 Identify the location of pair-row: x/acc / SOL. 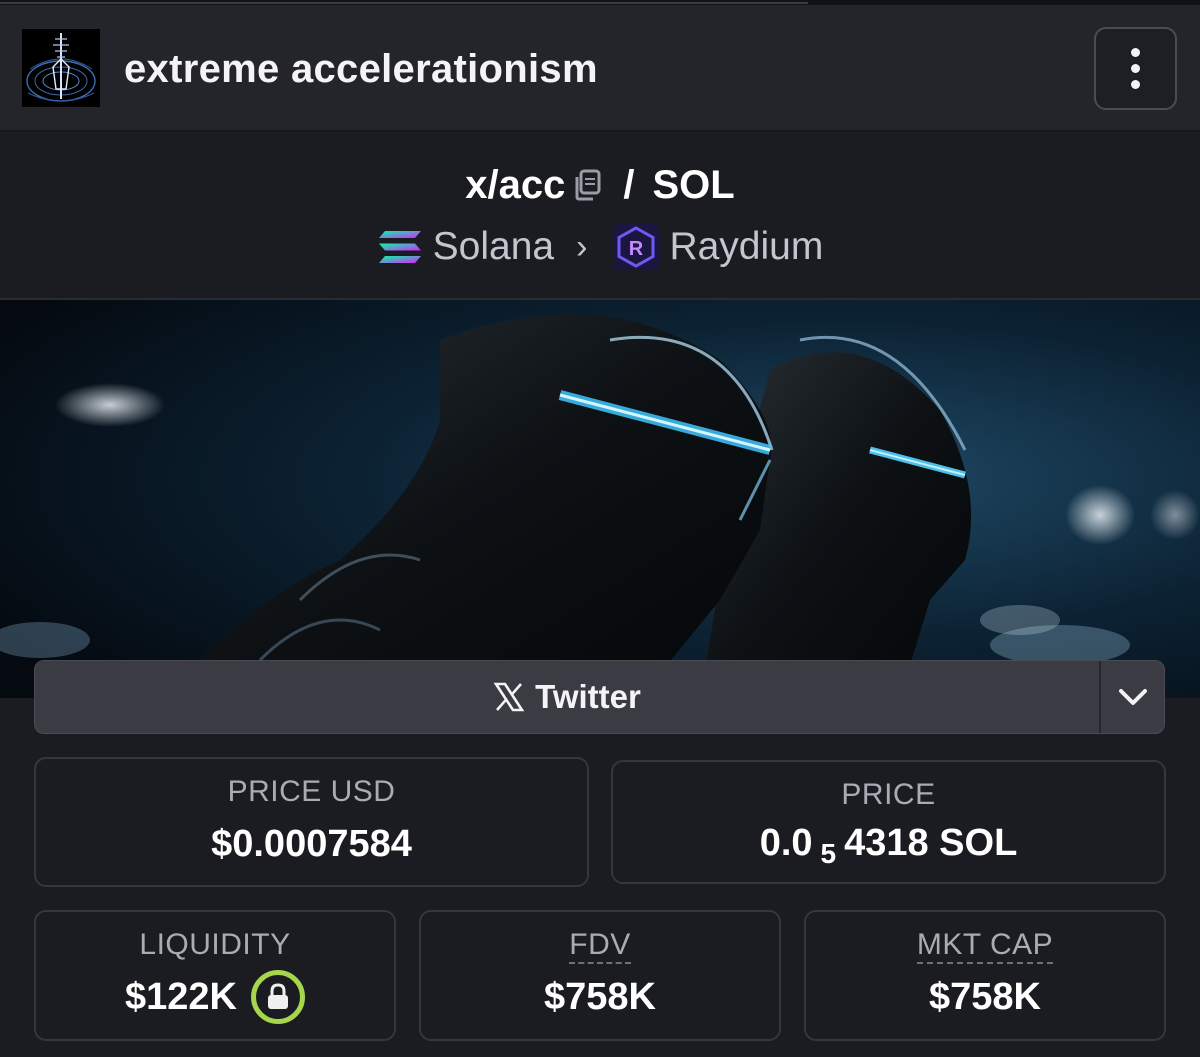
(600, 185).